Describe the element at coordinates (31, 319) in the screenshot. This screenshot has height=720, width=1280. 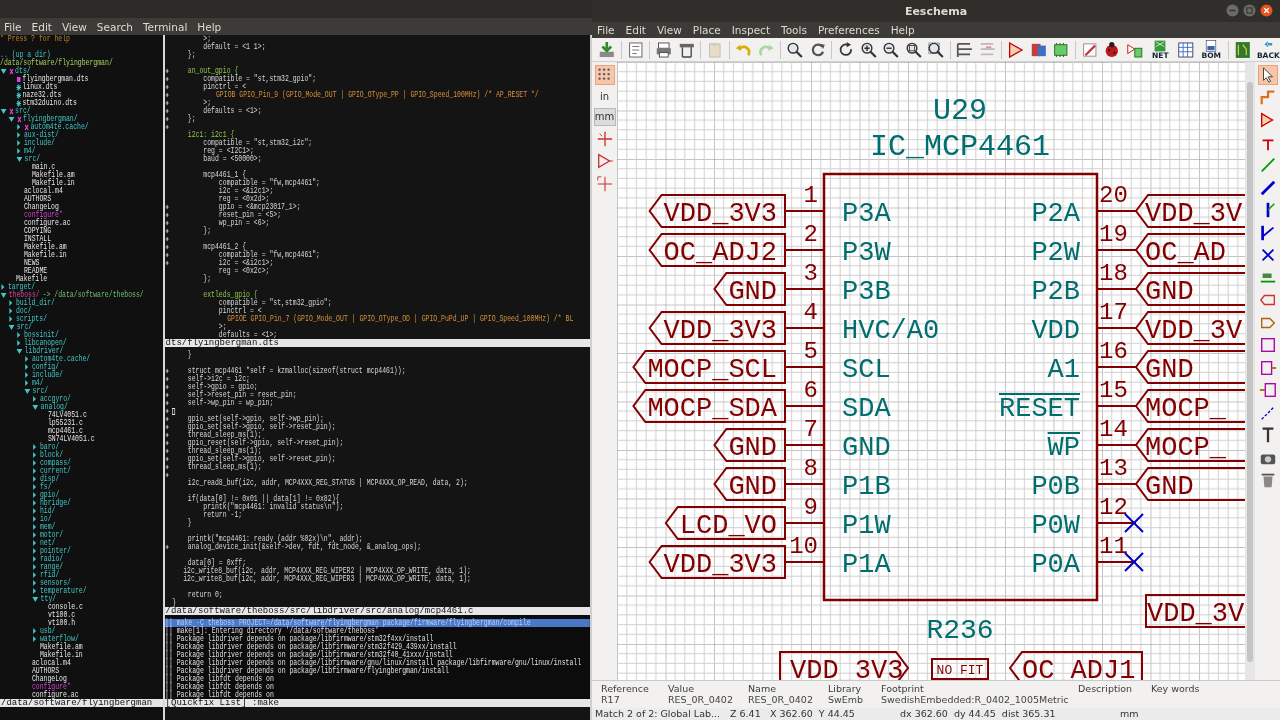
I see `folder-name: scripts/` at that location.